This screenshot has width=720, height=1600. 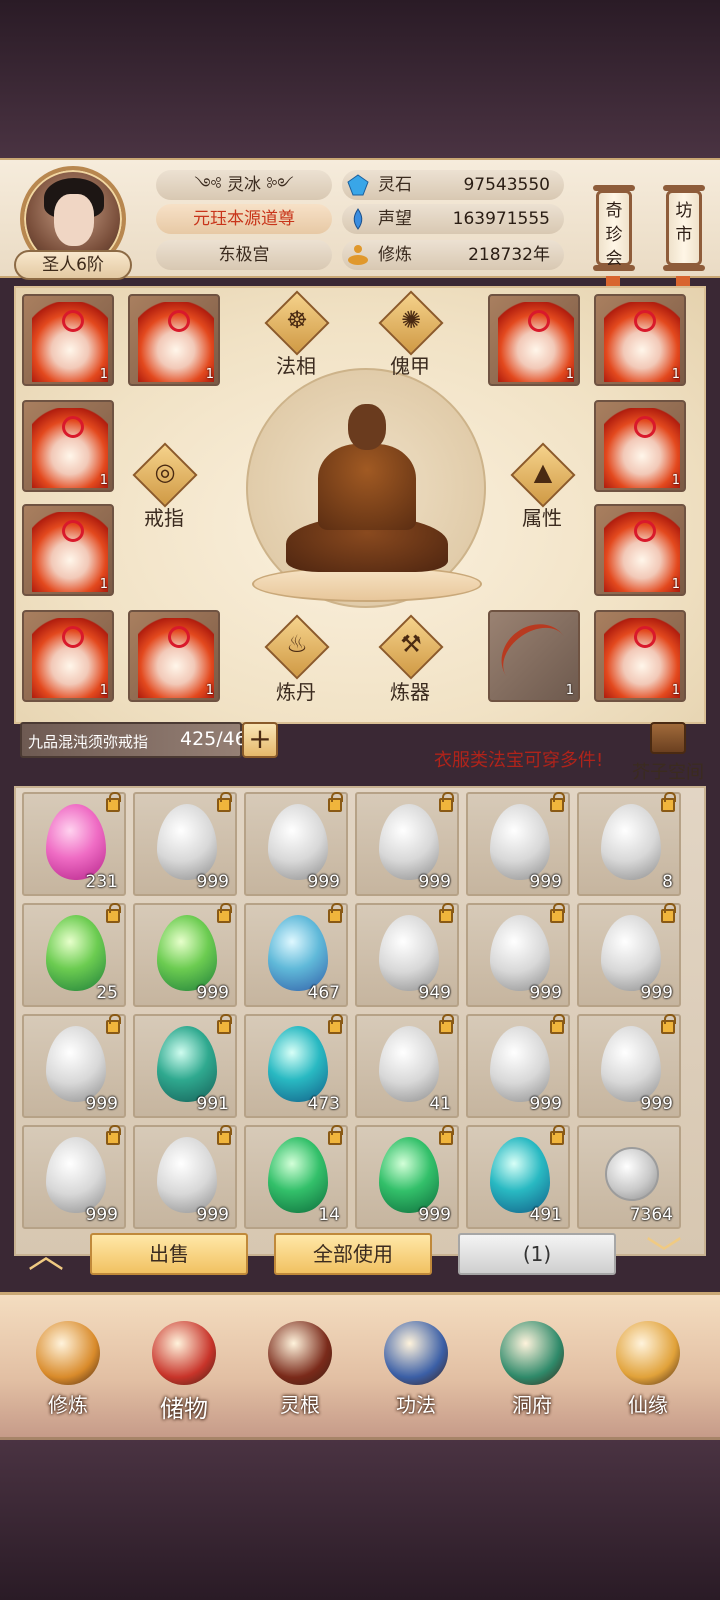 I want to click on stat-value: 97543550, so click(x=506, y=185).